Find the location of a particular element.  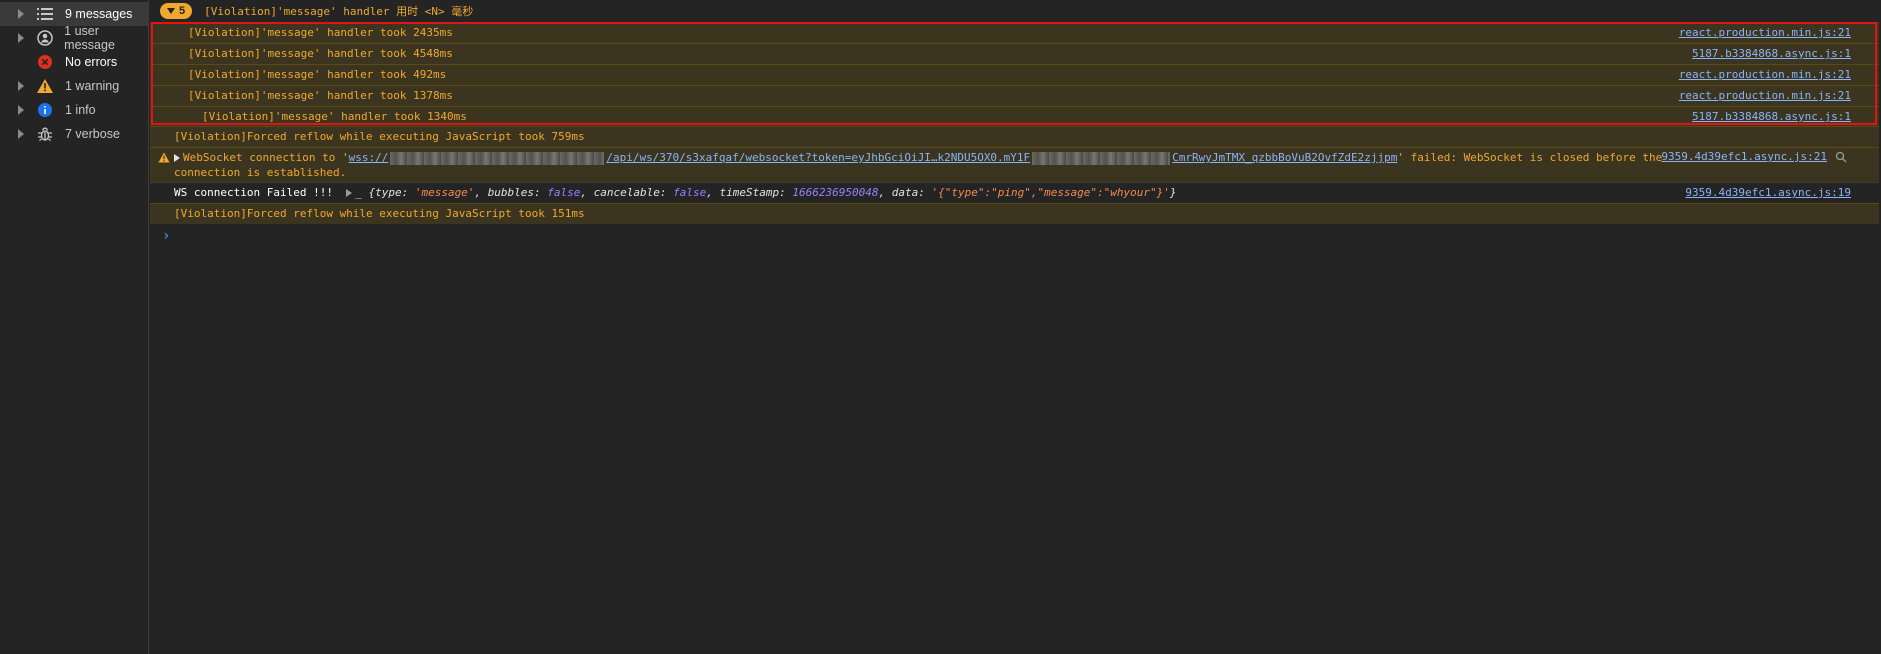

sidebar-item-label: 1 info is located at coordinates (80, 110).